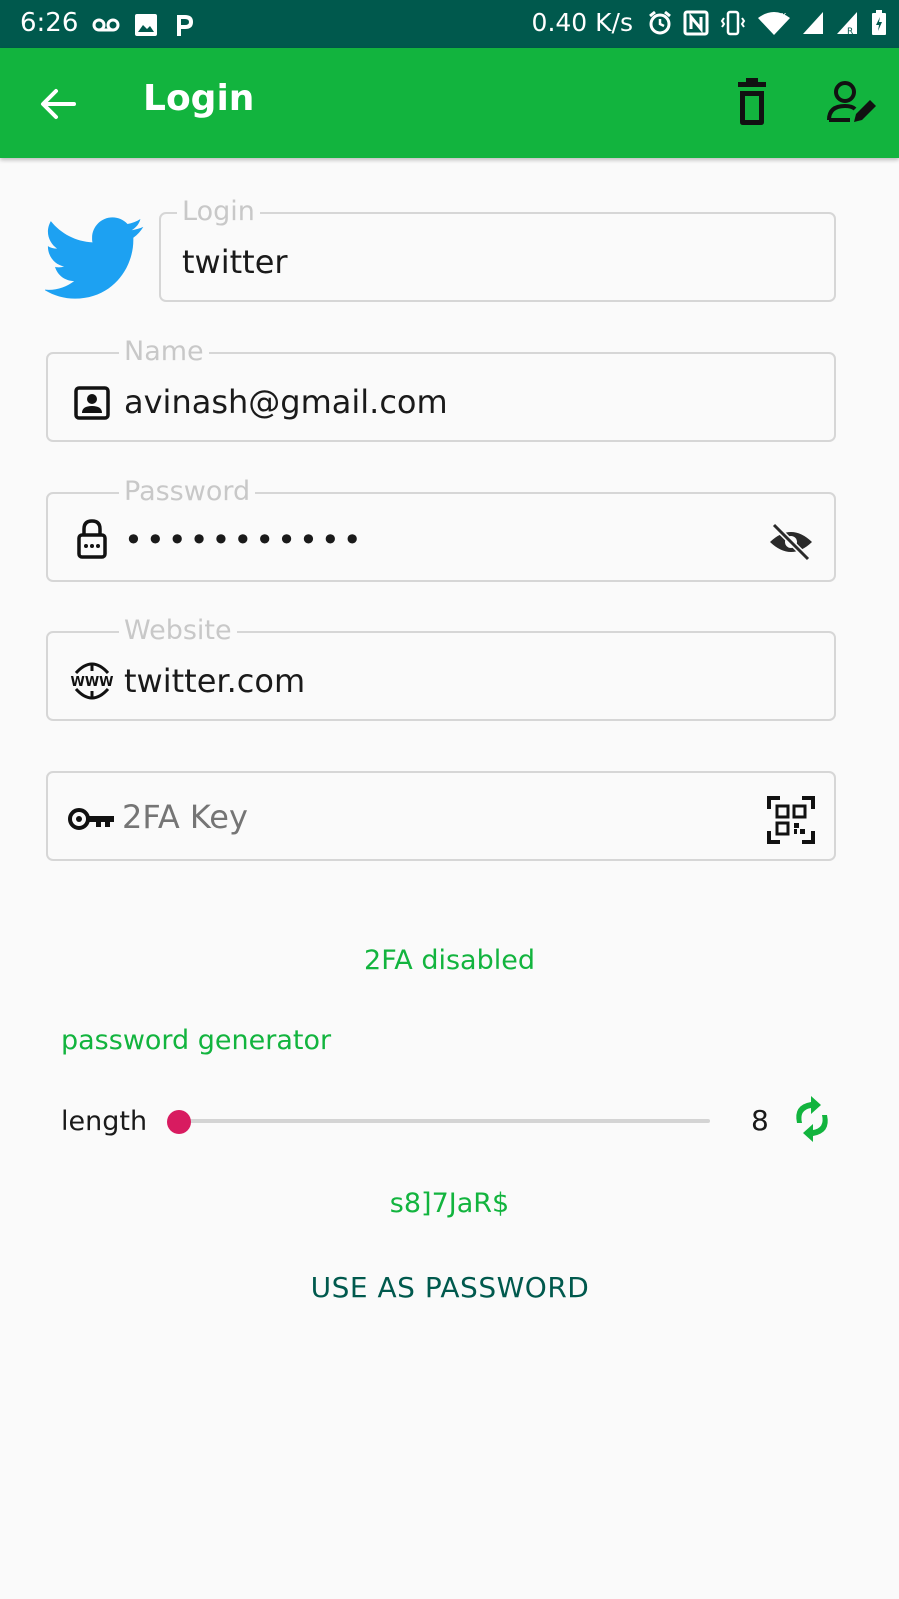 Image resolution: width=899 pixels, height=1599 pixels. Describe the element at coordinates (582, 22) in the screenshot. I see `network-speed: 0.40 K/s` at that location.